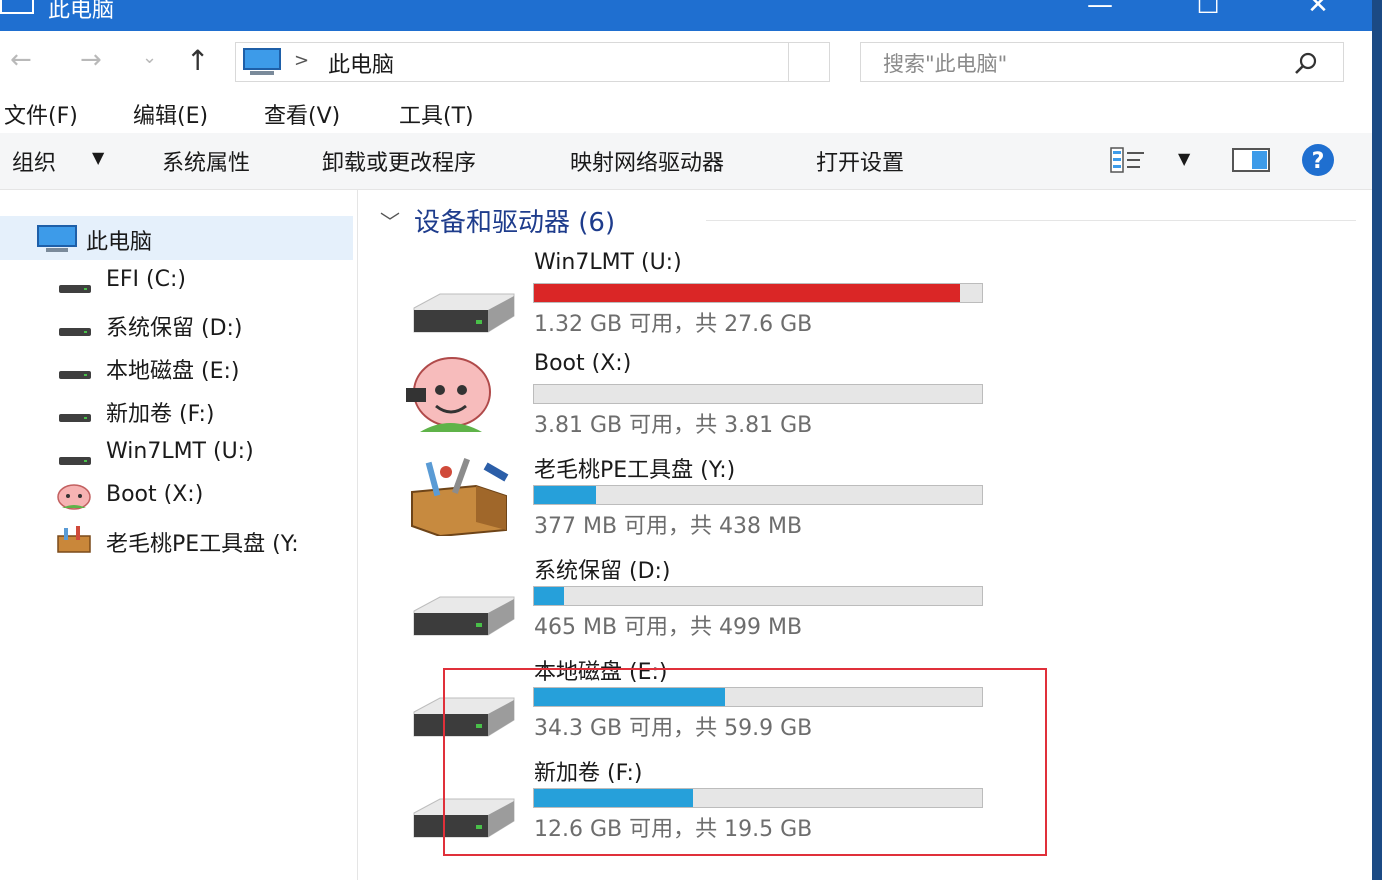 The image size is (1382, 880). Describe the element at coordinates (1318, 10) in the screenshot. I see `close-button: ✕` at that location.